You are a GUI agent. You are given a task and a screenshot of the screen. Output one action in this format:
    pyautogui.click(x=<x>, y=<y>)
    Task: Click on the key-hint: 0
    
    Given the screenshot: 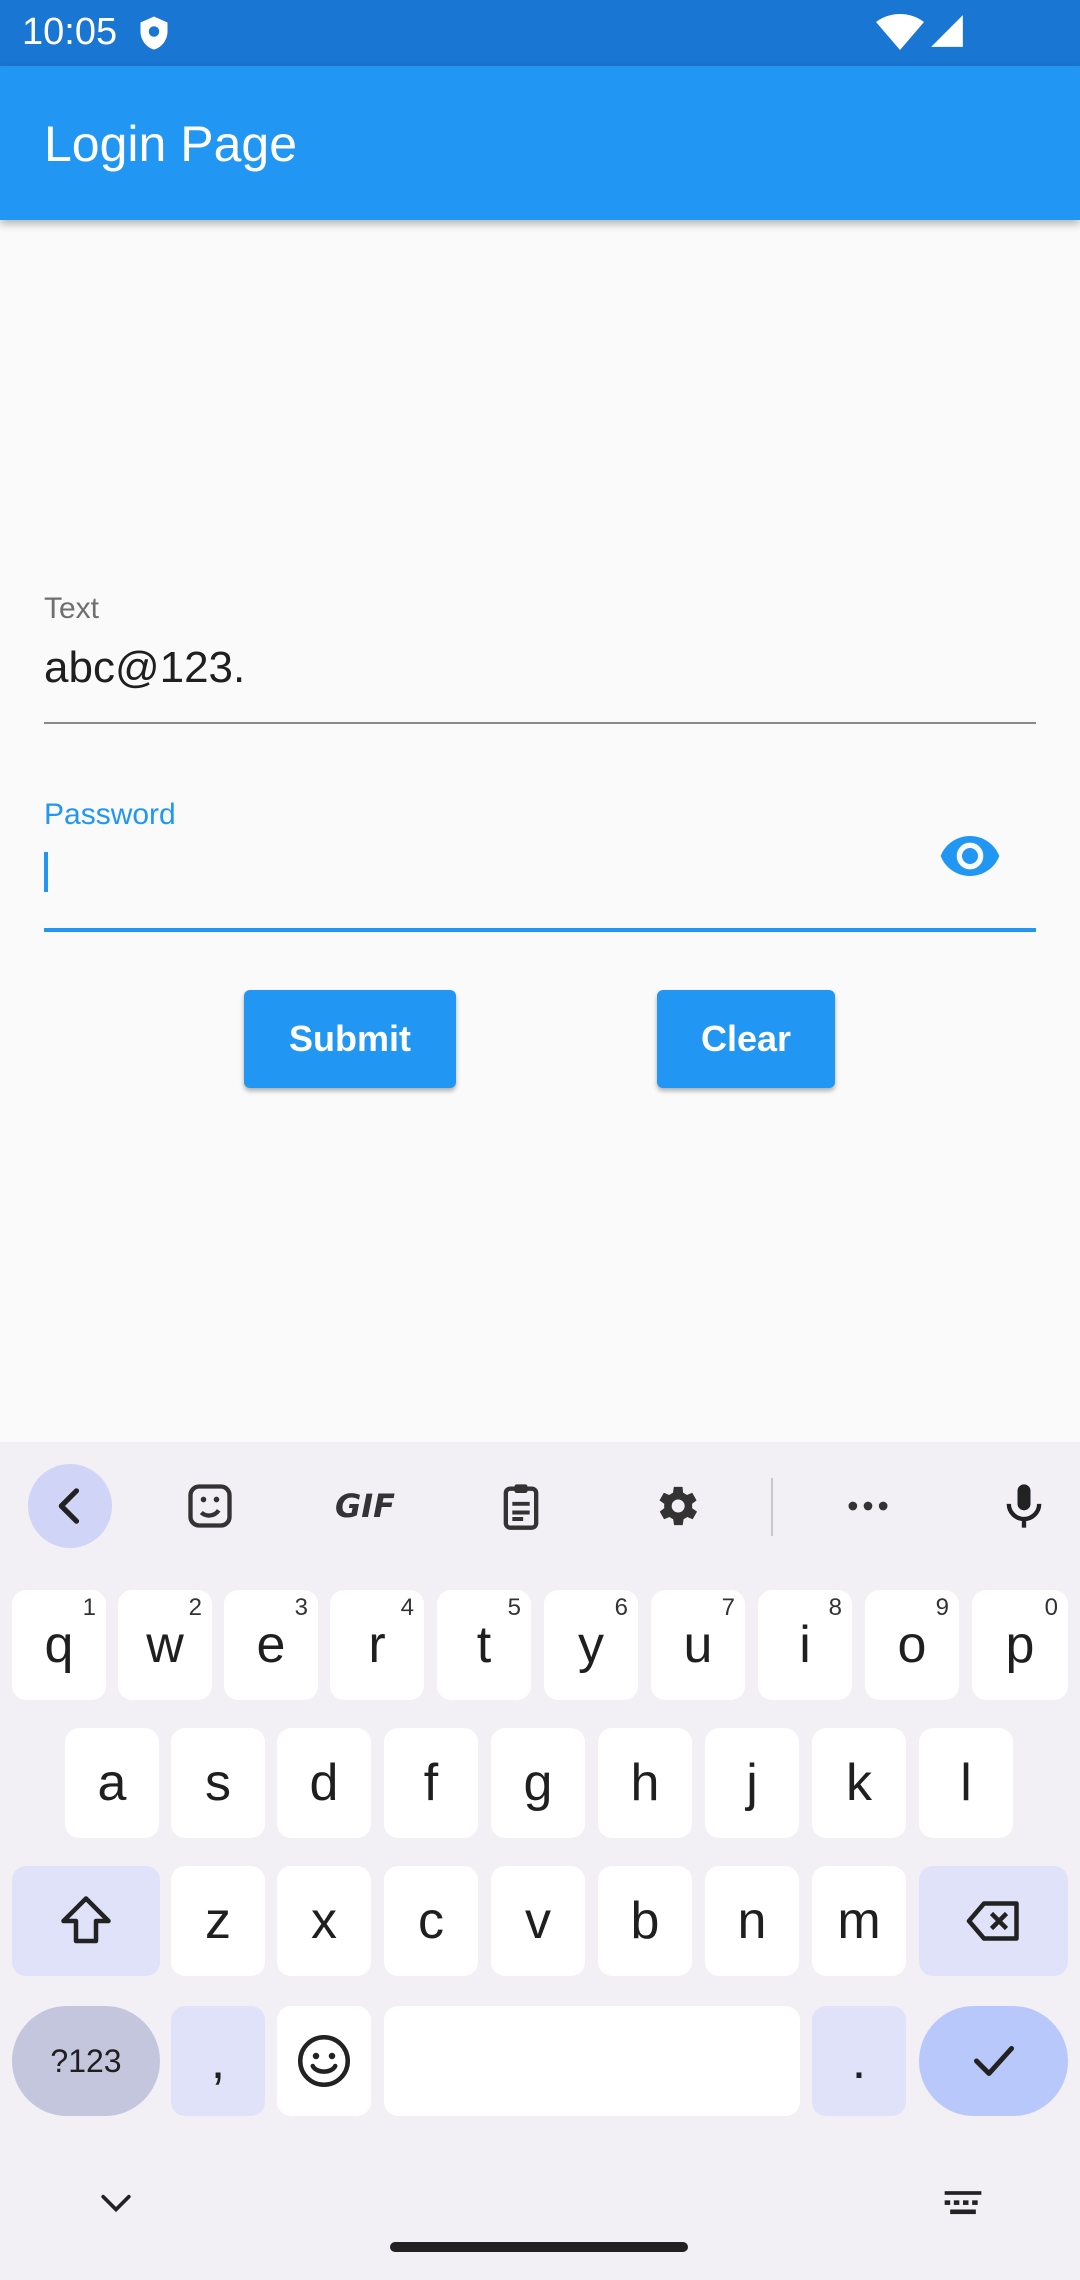 What is the action you would take?
    pyautogui.click(x=1051, y=1607)
    